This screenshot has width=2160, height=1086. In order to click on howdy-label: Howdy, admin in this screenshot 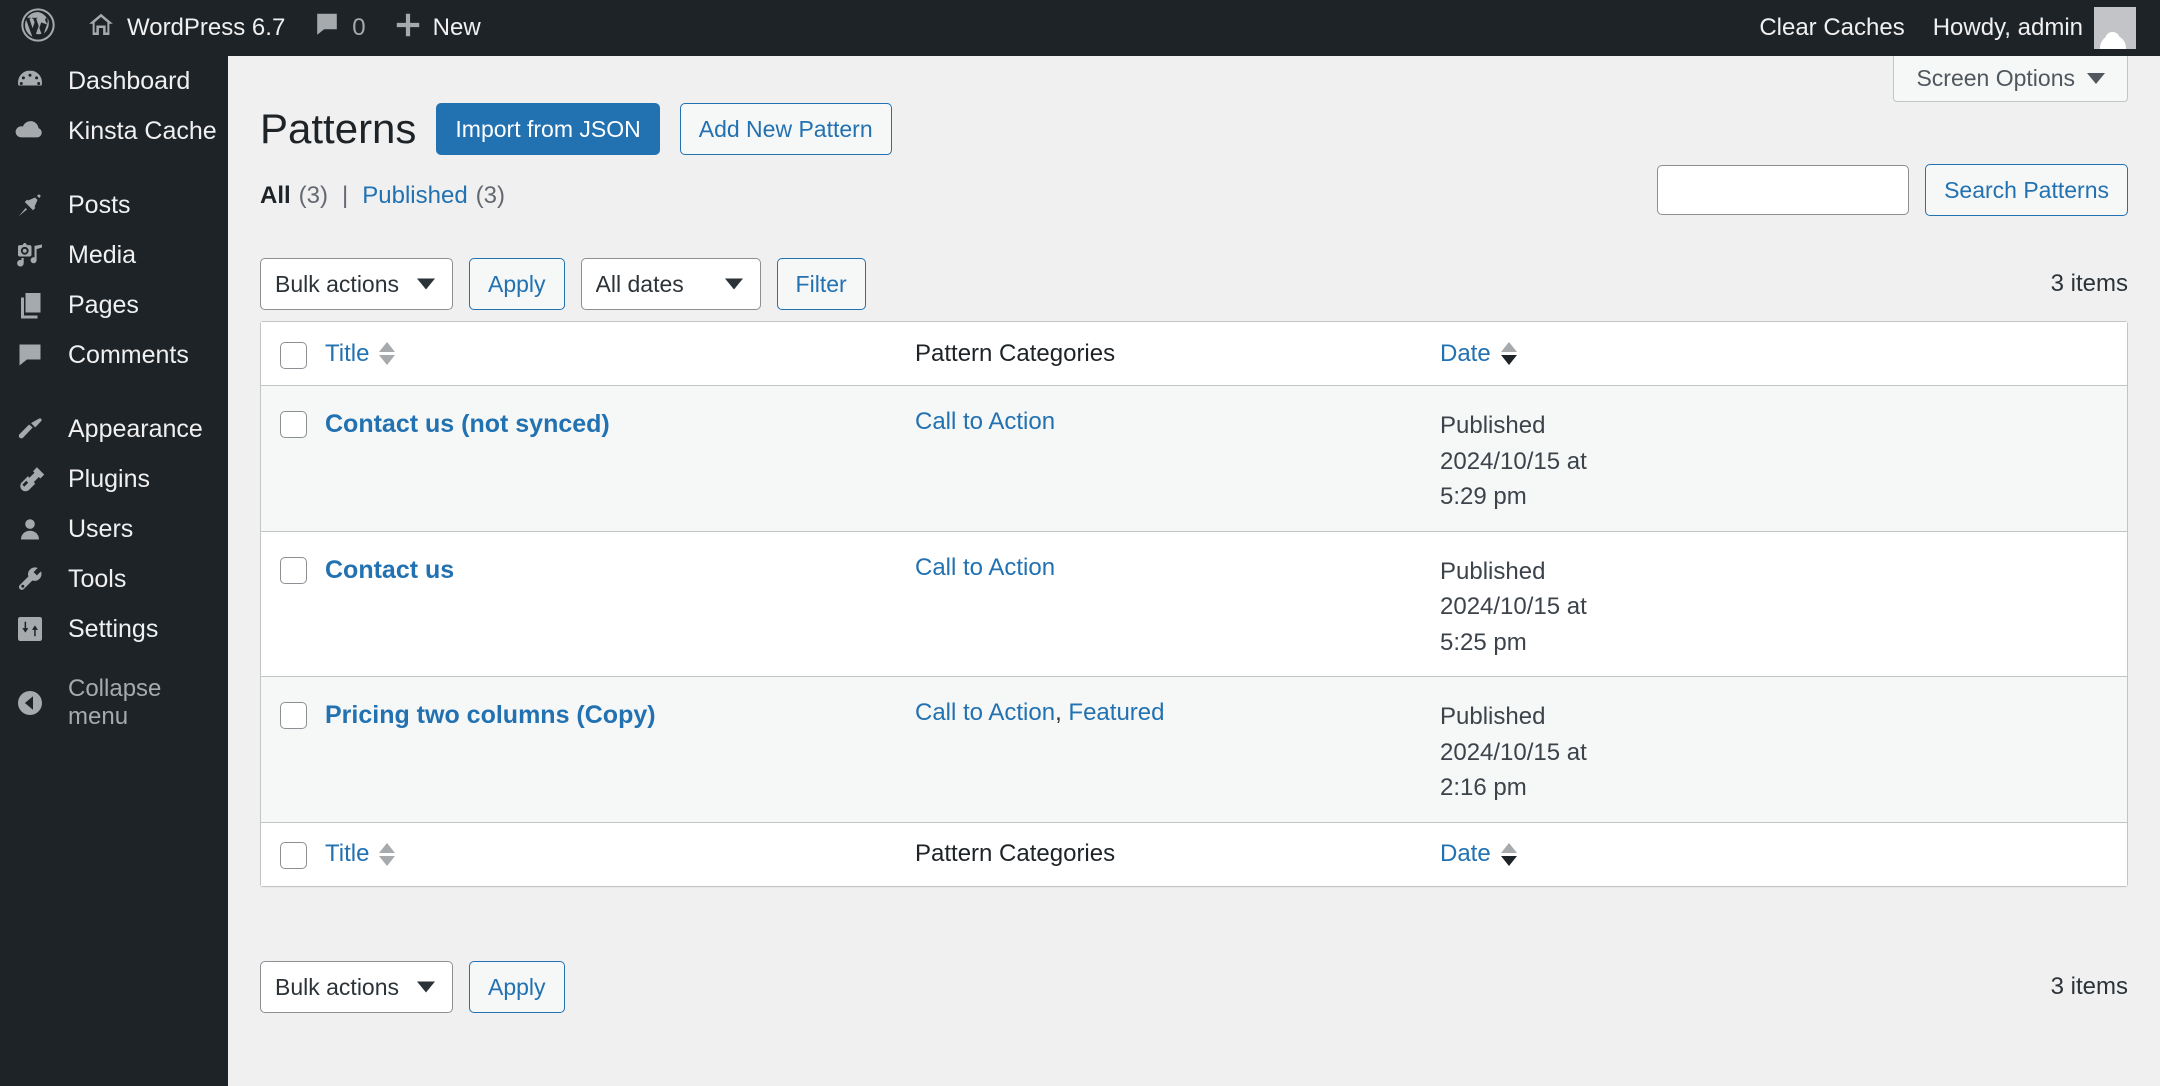, I will do `click(2007, 27)`.